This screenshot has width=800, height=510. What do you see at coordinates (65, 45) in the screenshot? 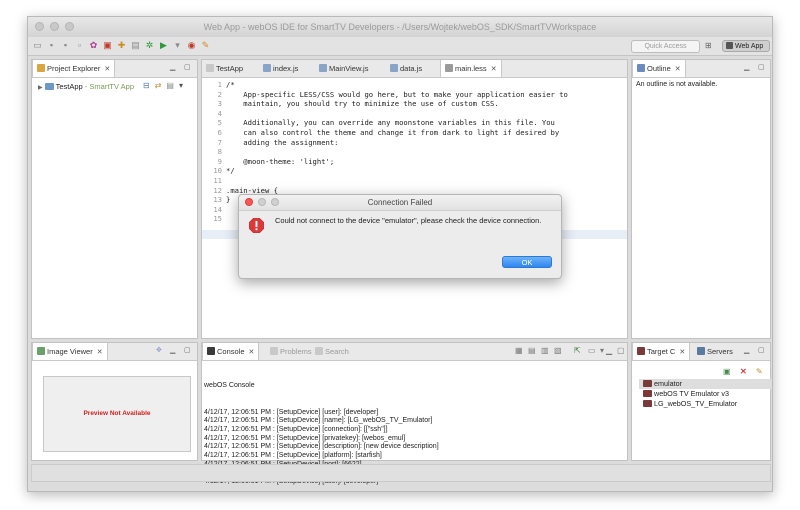
I see `save-all-icon: ▪` at bounding box center [65, 45].